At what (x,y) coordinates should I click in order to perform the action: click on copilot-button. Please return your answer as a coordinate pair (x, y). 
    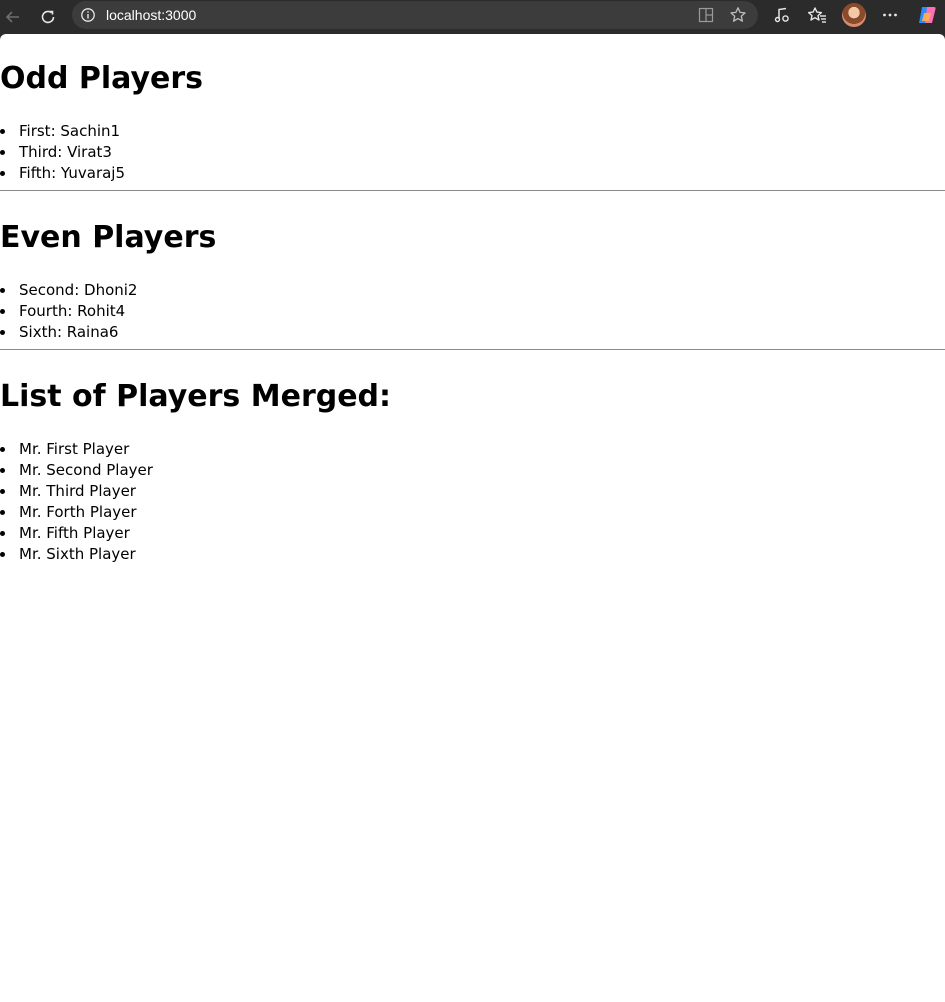
    Looking at the image, I should click on (927, 15).